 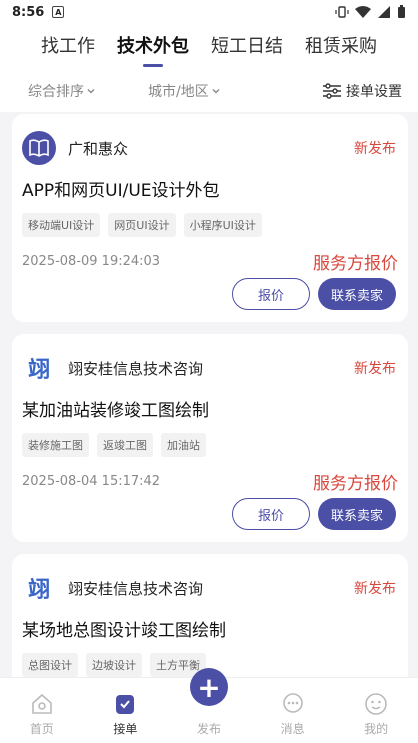 I want to click on nav-messages: 消息, so click(x=293, y=710).